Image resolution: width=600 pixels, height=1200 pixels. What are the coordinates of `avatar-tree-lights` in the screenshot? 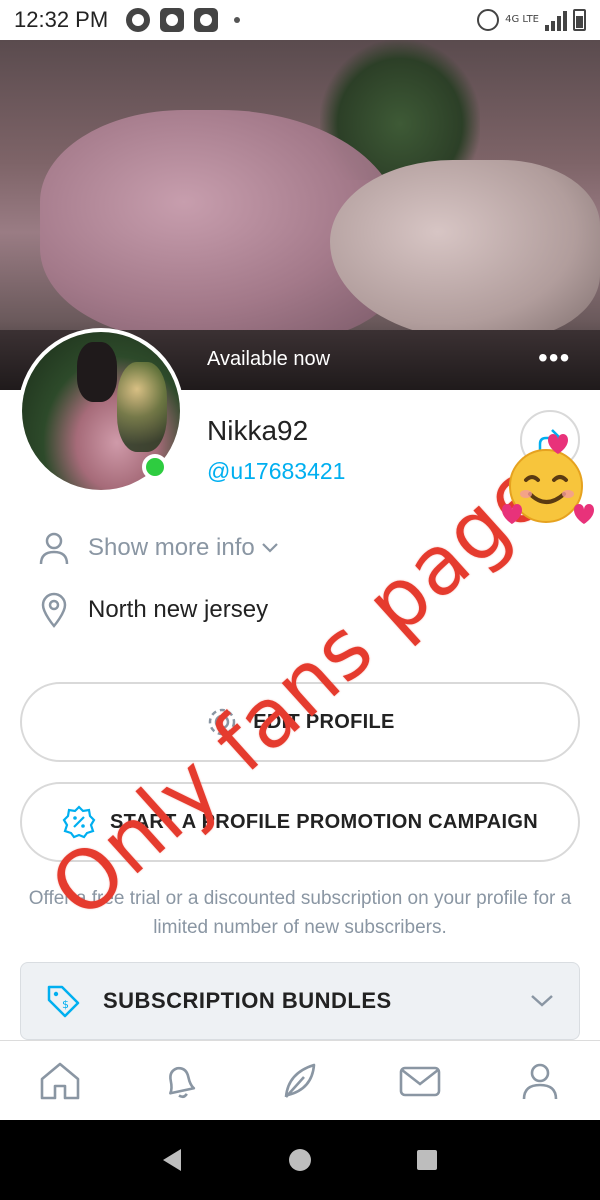 It's located at (142, 407).